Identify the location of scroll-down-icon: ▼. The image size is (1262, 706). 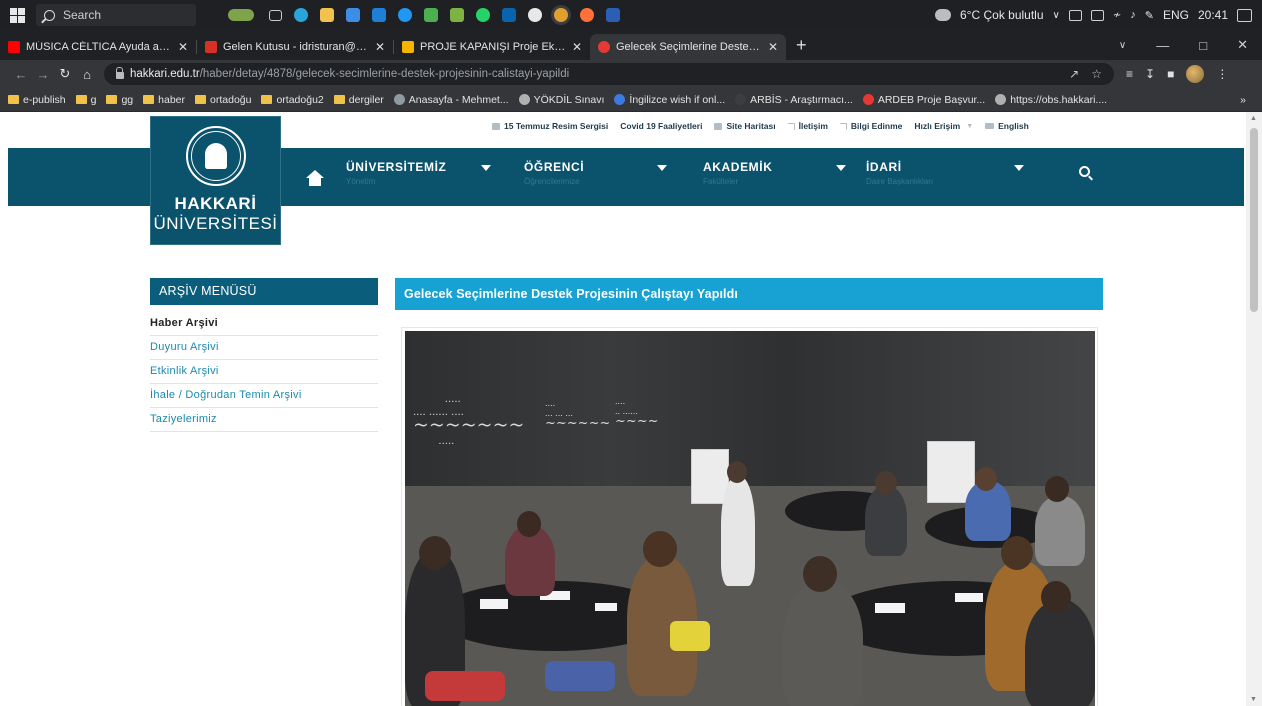
(1253, 699).